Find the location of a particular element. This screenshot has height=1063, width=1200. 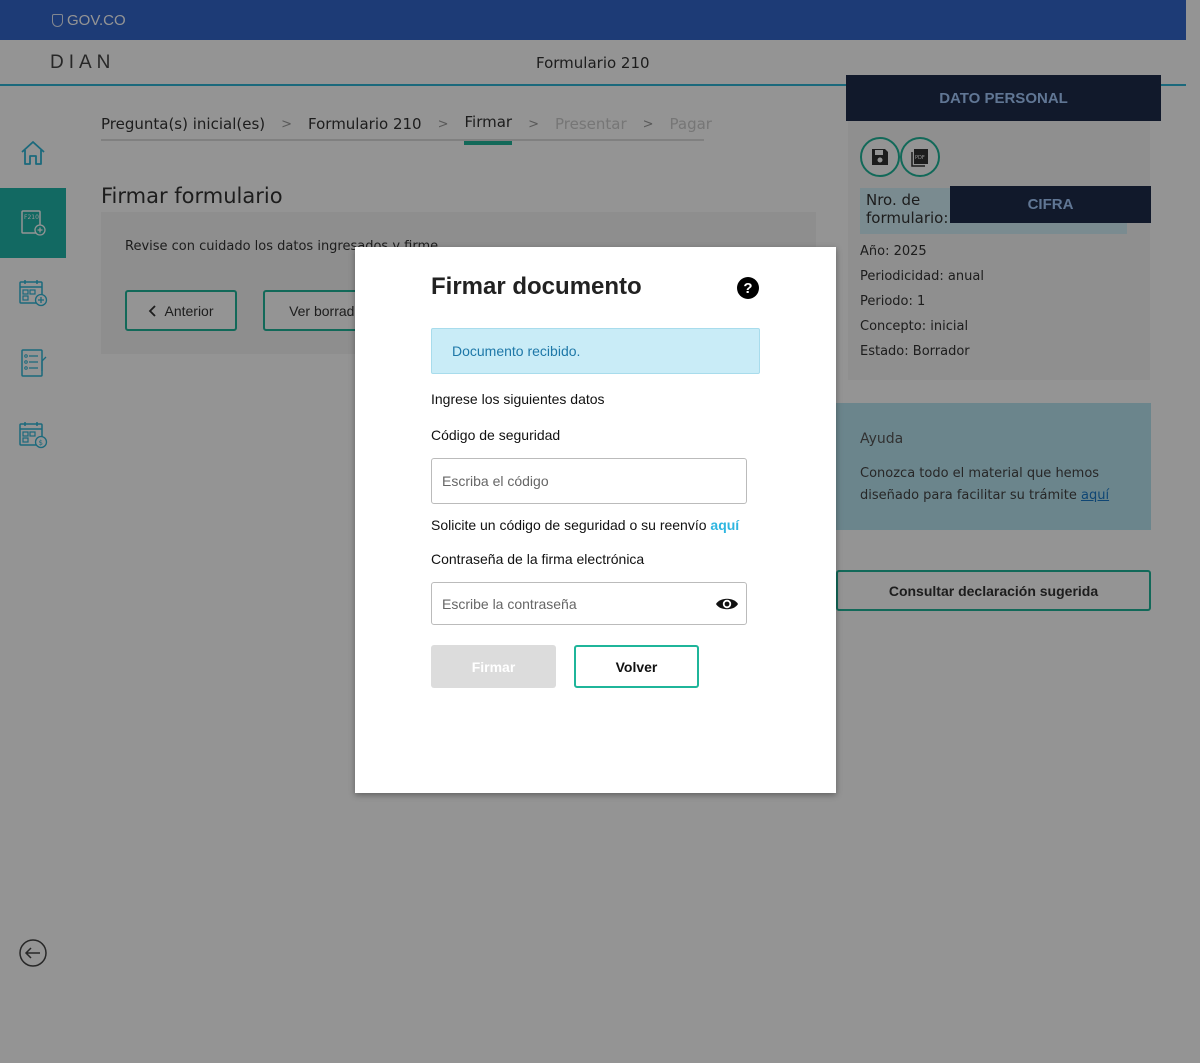

modal-intro: Ingrese los siguientes datos is located at coordinates (518, 399).